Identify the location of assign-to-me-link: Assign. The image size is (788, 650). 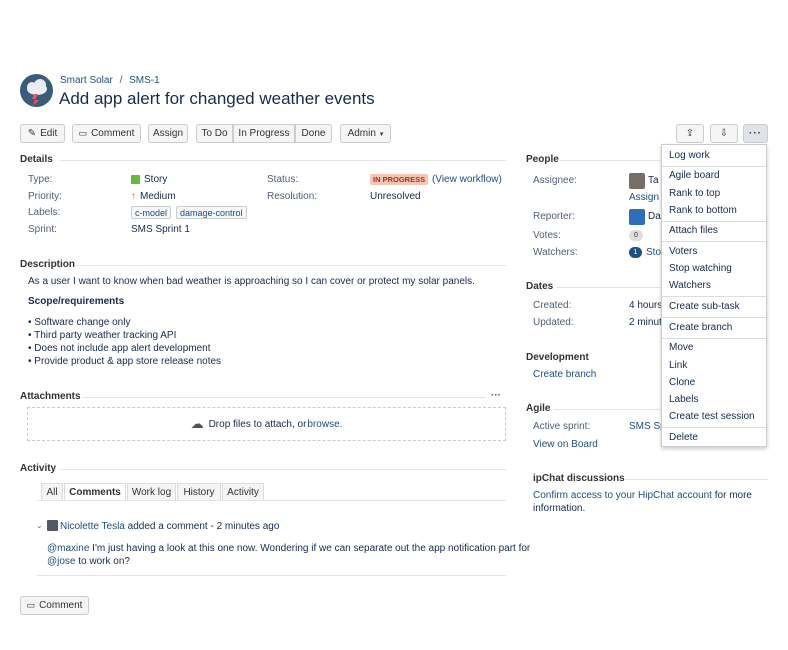
(644, 197).